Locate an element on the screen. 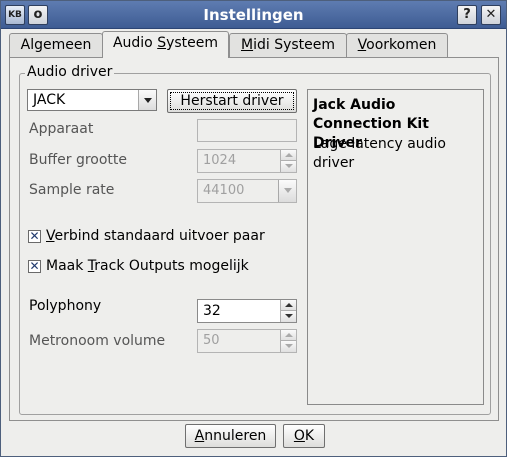 This screenshot has width=507, height=457. device-label: Apparaat is located at coordinates (61, 129).